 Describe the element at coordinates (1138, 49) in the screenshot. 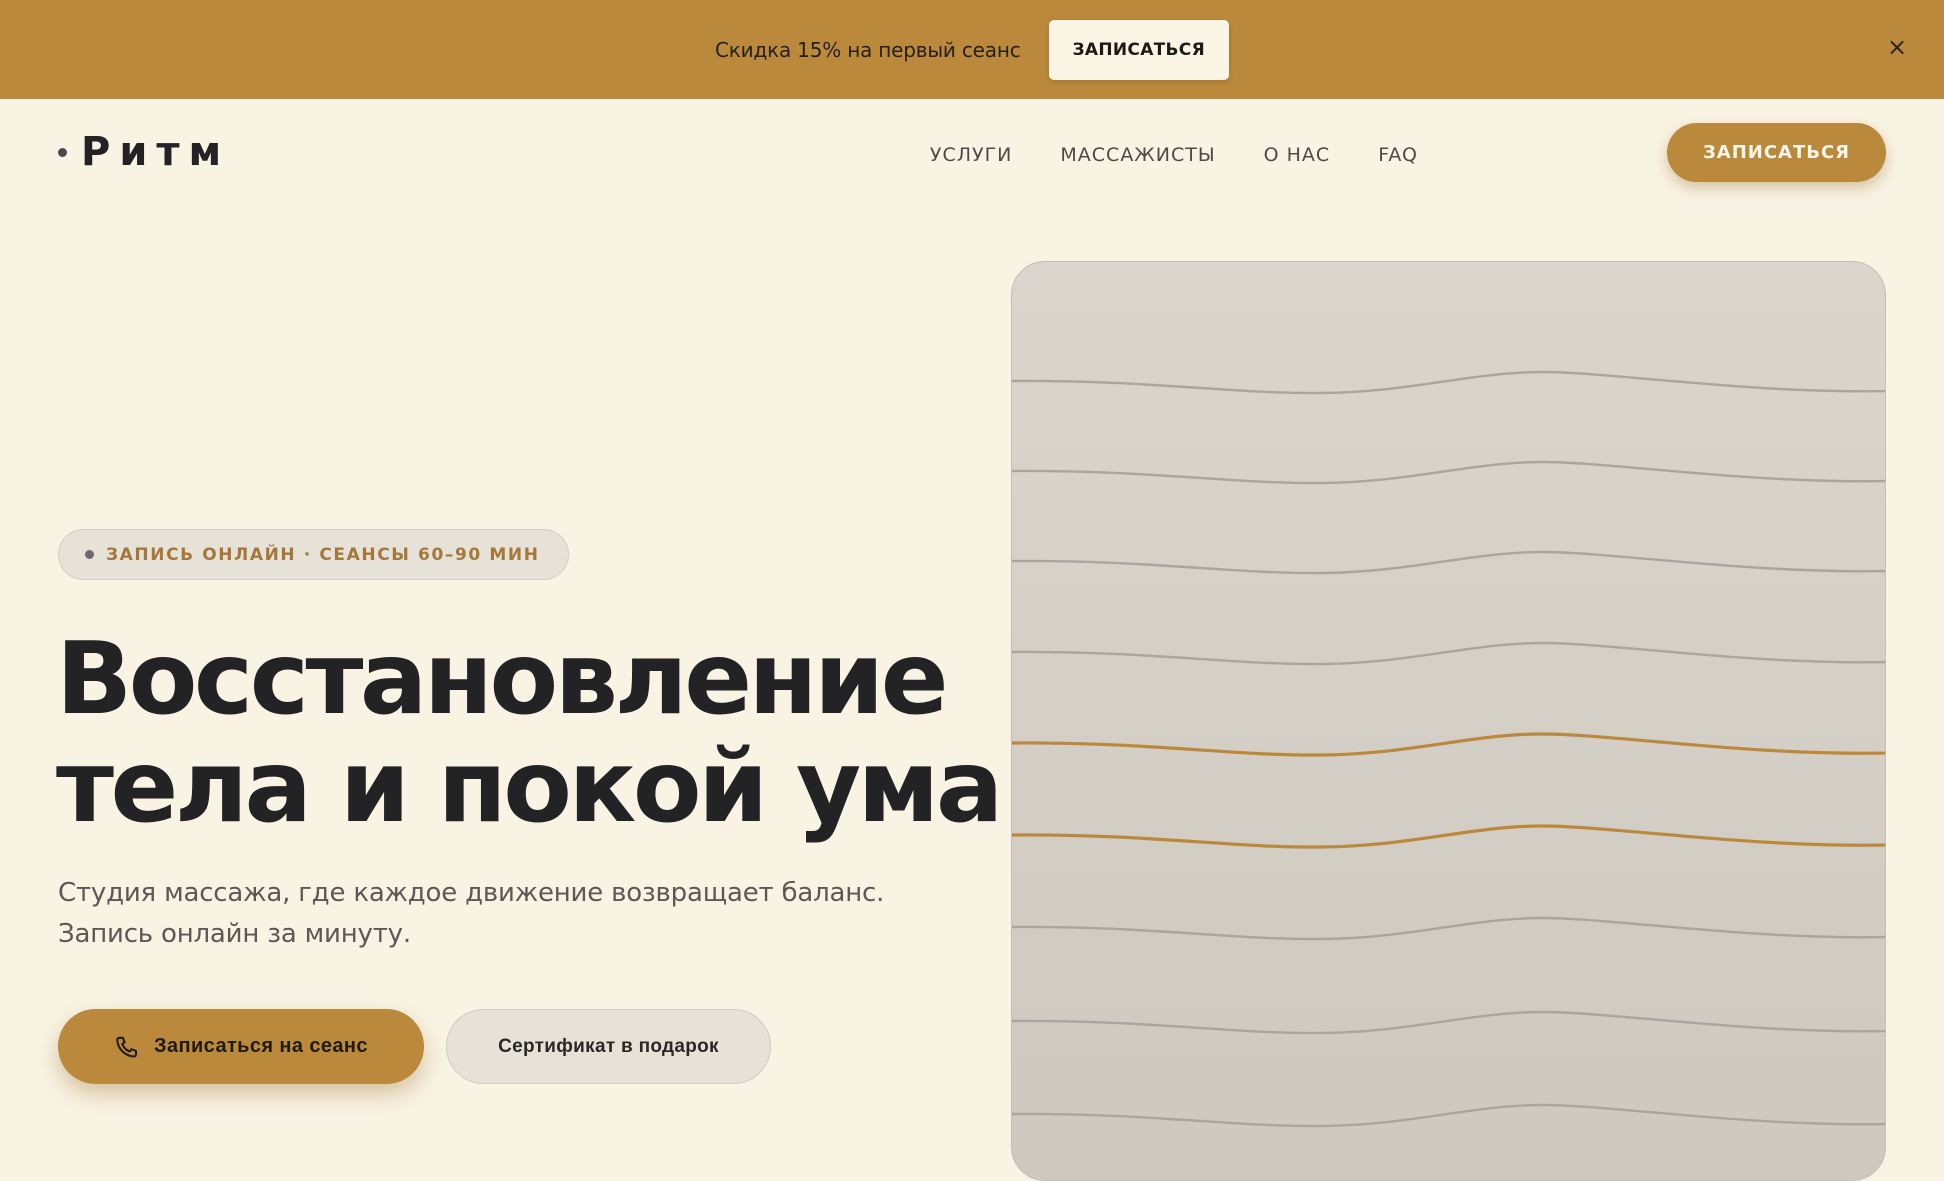

I see `promo-signup-button: ЗАПИСАТЬСЯ` at that location.